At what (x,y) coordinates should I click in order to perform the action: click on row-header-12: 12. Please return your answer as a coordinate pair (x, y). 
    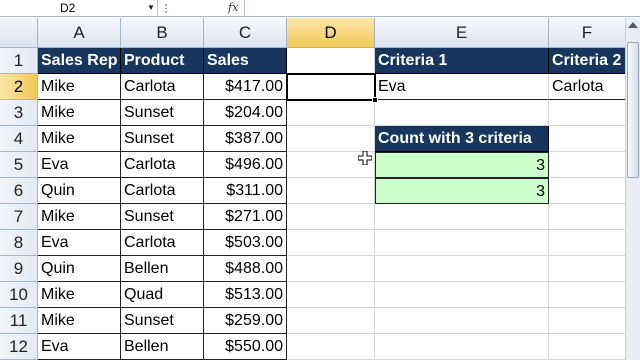
    Looking at the image, I should click on (19, 347).